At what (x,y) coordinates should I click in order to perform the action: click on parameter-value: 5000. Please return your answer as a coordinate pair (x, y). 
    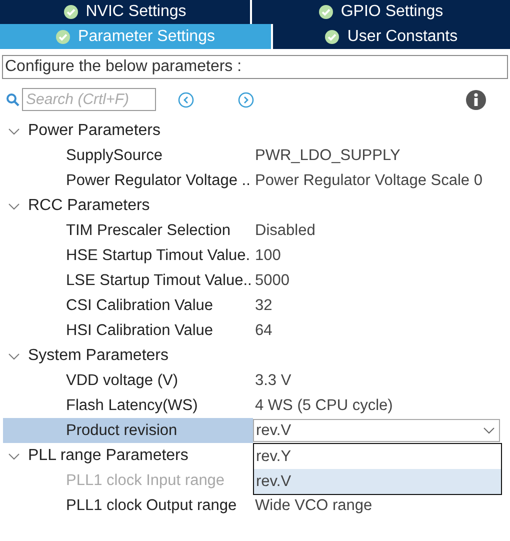
    Looking at the image, I should click on (272, 281).